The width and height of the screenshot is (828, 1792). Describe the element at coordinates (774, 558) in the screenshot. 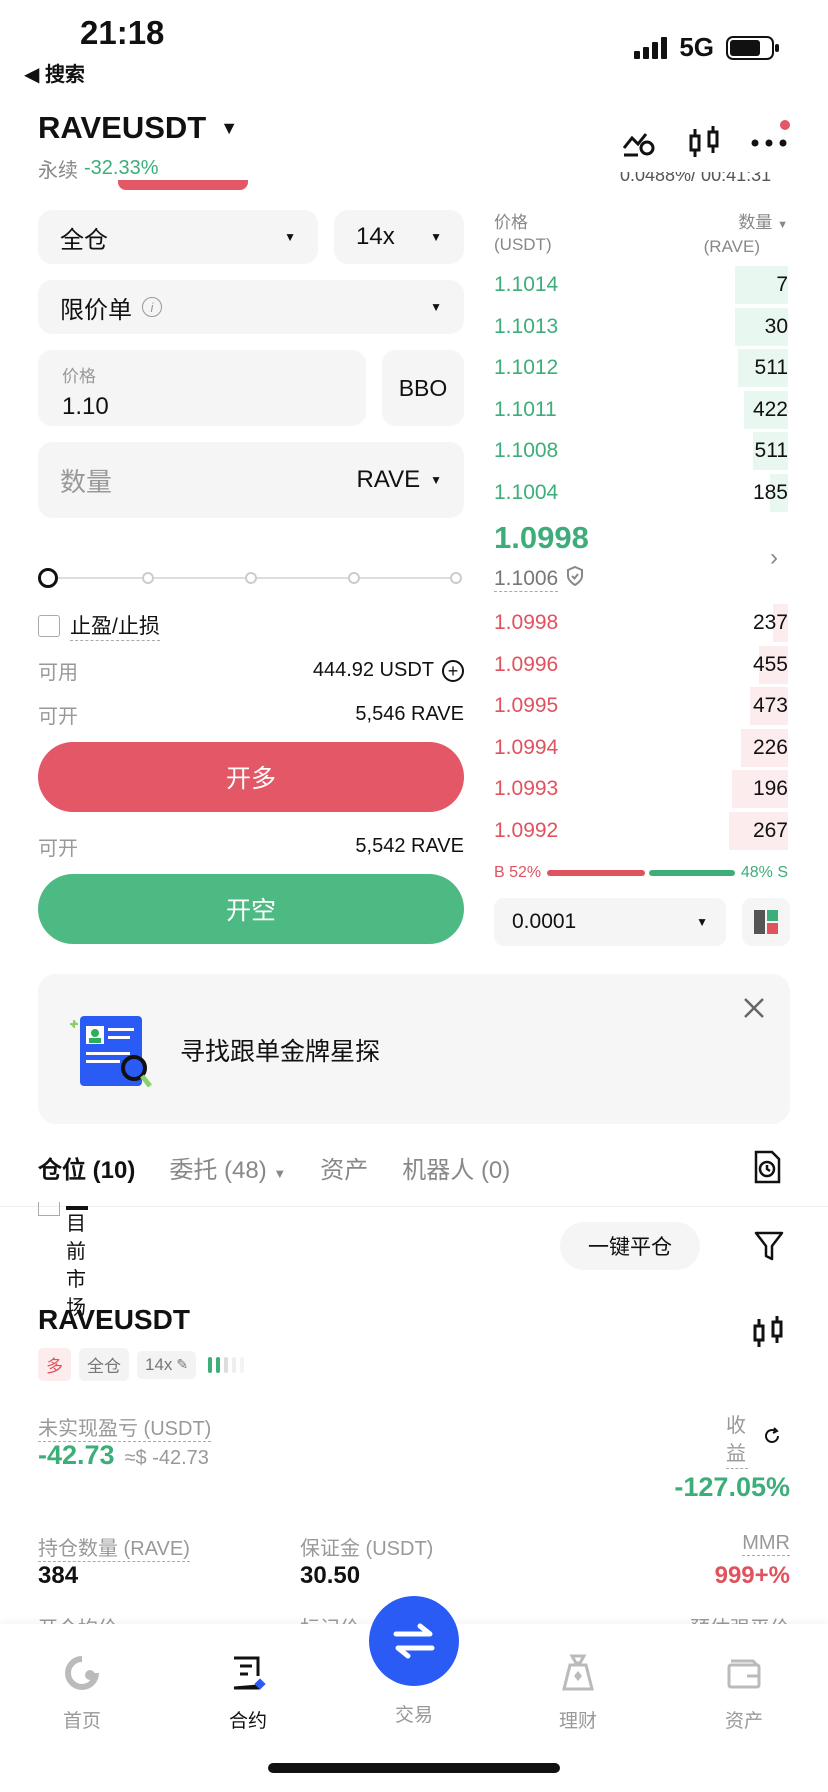

I see `chevron-right-icon: ›` at that location.